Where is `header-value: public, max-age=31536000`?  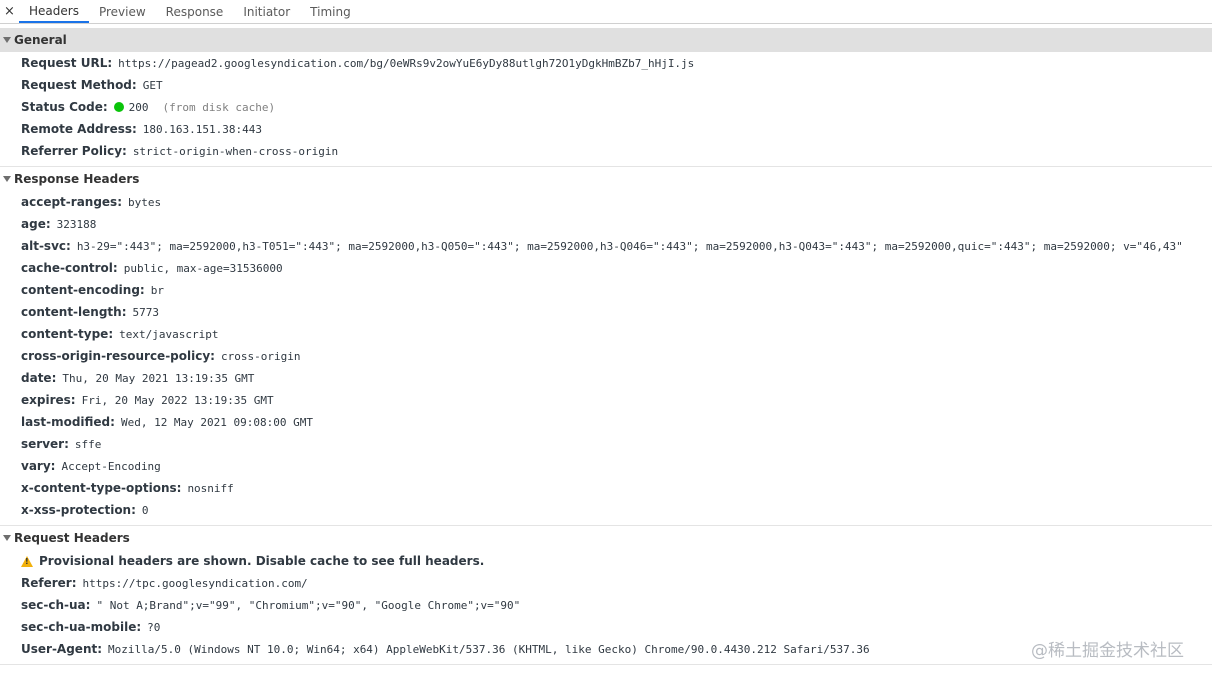
header-value: public, max-age=31536000 is located at coordinates (203, 268).